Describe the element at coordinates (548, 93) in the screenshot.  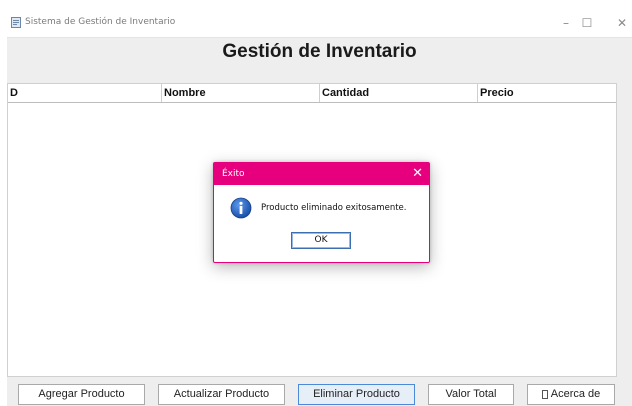
I see `column-header-precio: Precio` at that location.